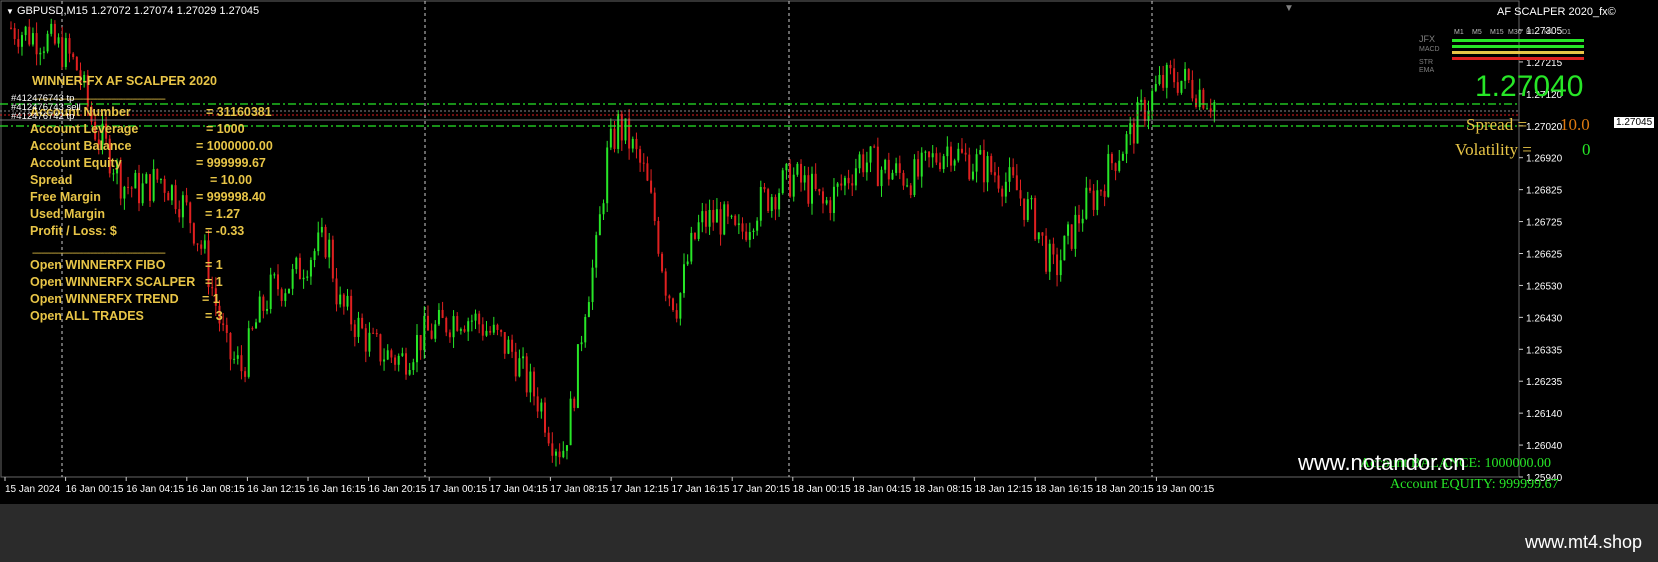 This screenshot has width=1658, height=562. Describe the element at coordinates (1185, 489) in the screenshot. I see `x-tick-label: 19 Jan 00:15` at that location.